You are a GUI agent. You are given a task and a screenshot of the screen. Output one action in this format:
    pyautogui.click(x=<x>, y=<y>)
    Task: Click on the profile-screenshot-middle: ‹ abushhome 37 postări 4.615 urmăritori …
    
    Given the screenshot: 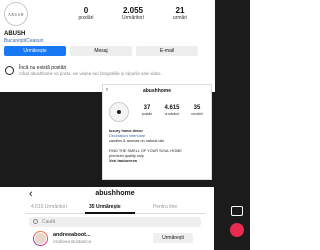 What is the action you would take?
    pyautogui.click(x=157, y=132)
    